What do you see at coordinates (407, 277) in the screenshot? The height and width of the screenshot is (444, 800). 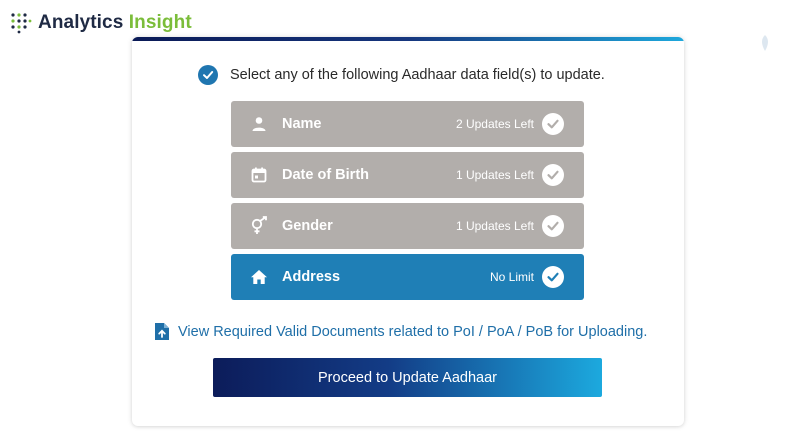 I see `field-option-address: Address No Limit` at bounding box center [407, 277].